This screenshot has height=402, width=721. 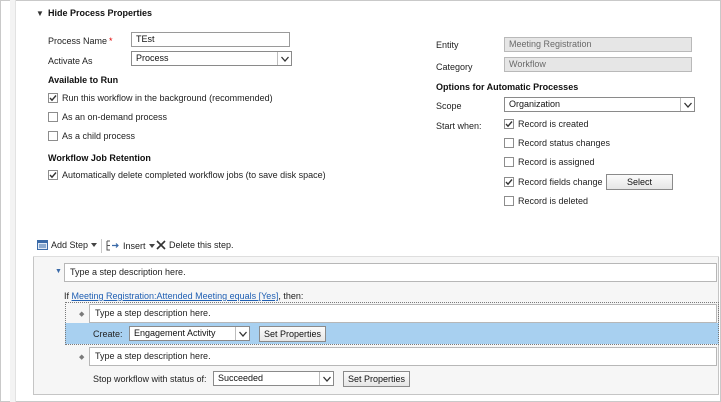 I want to click on record-status-option: Record status changes, so click(x=557, y=143).